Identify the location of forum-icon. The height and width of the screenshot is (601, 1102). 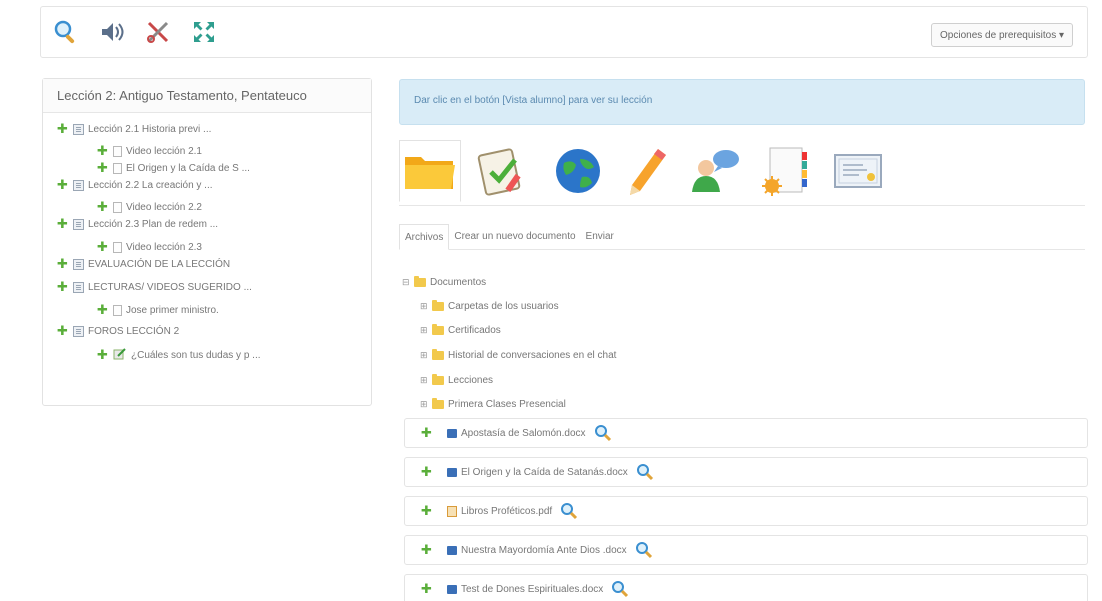
(120, 355).